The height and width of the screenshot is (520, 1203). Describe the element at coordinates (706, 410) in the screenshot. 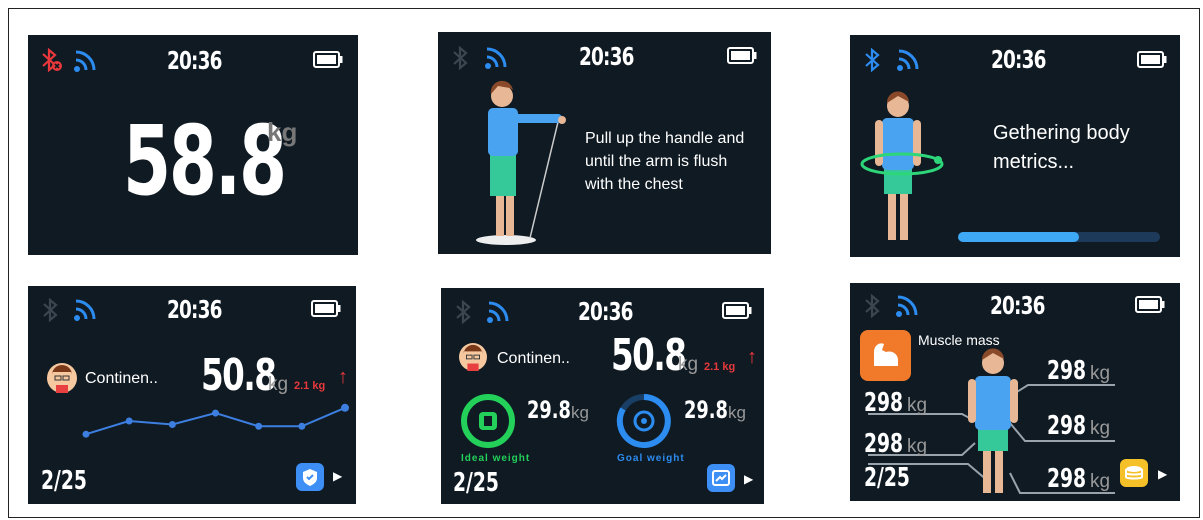

I see `goal-weight-value: 29.8` at that location.